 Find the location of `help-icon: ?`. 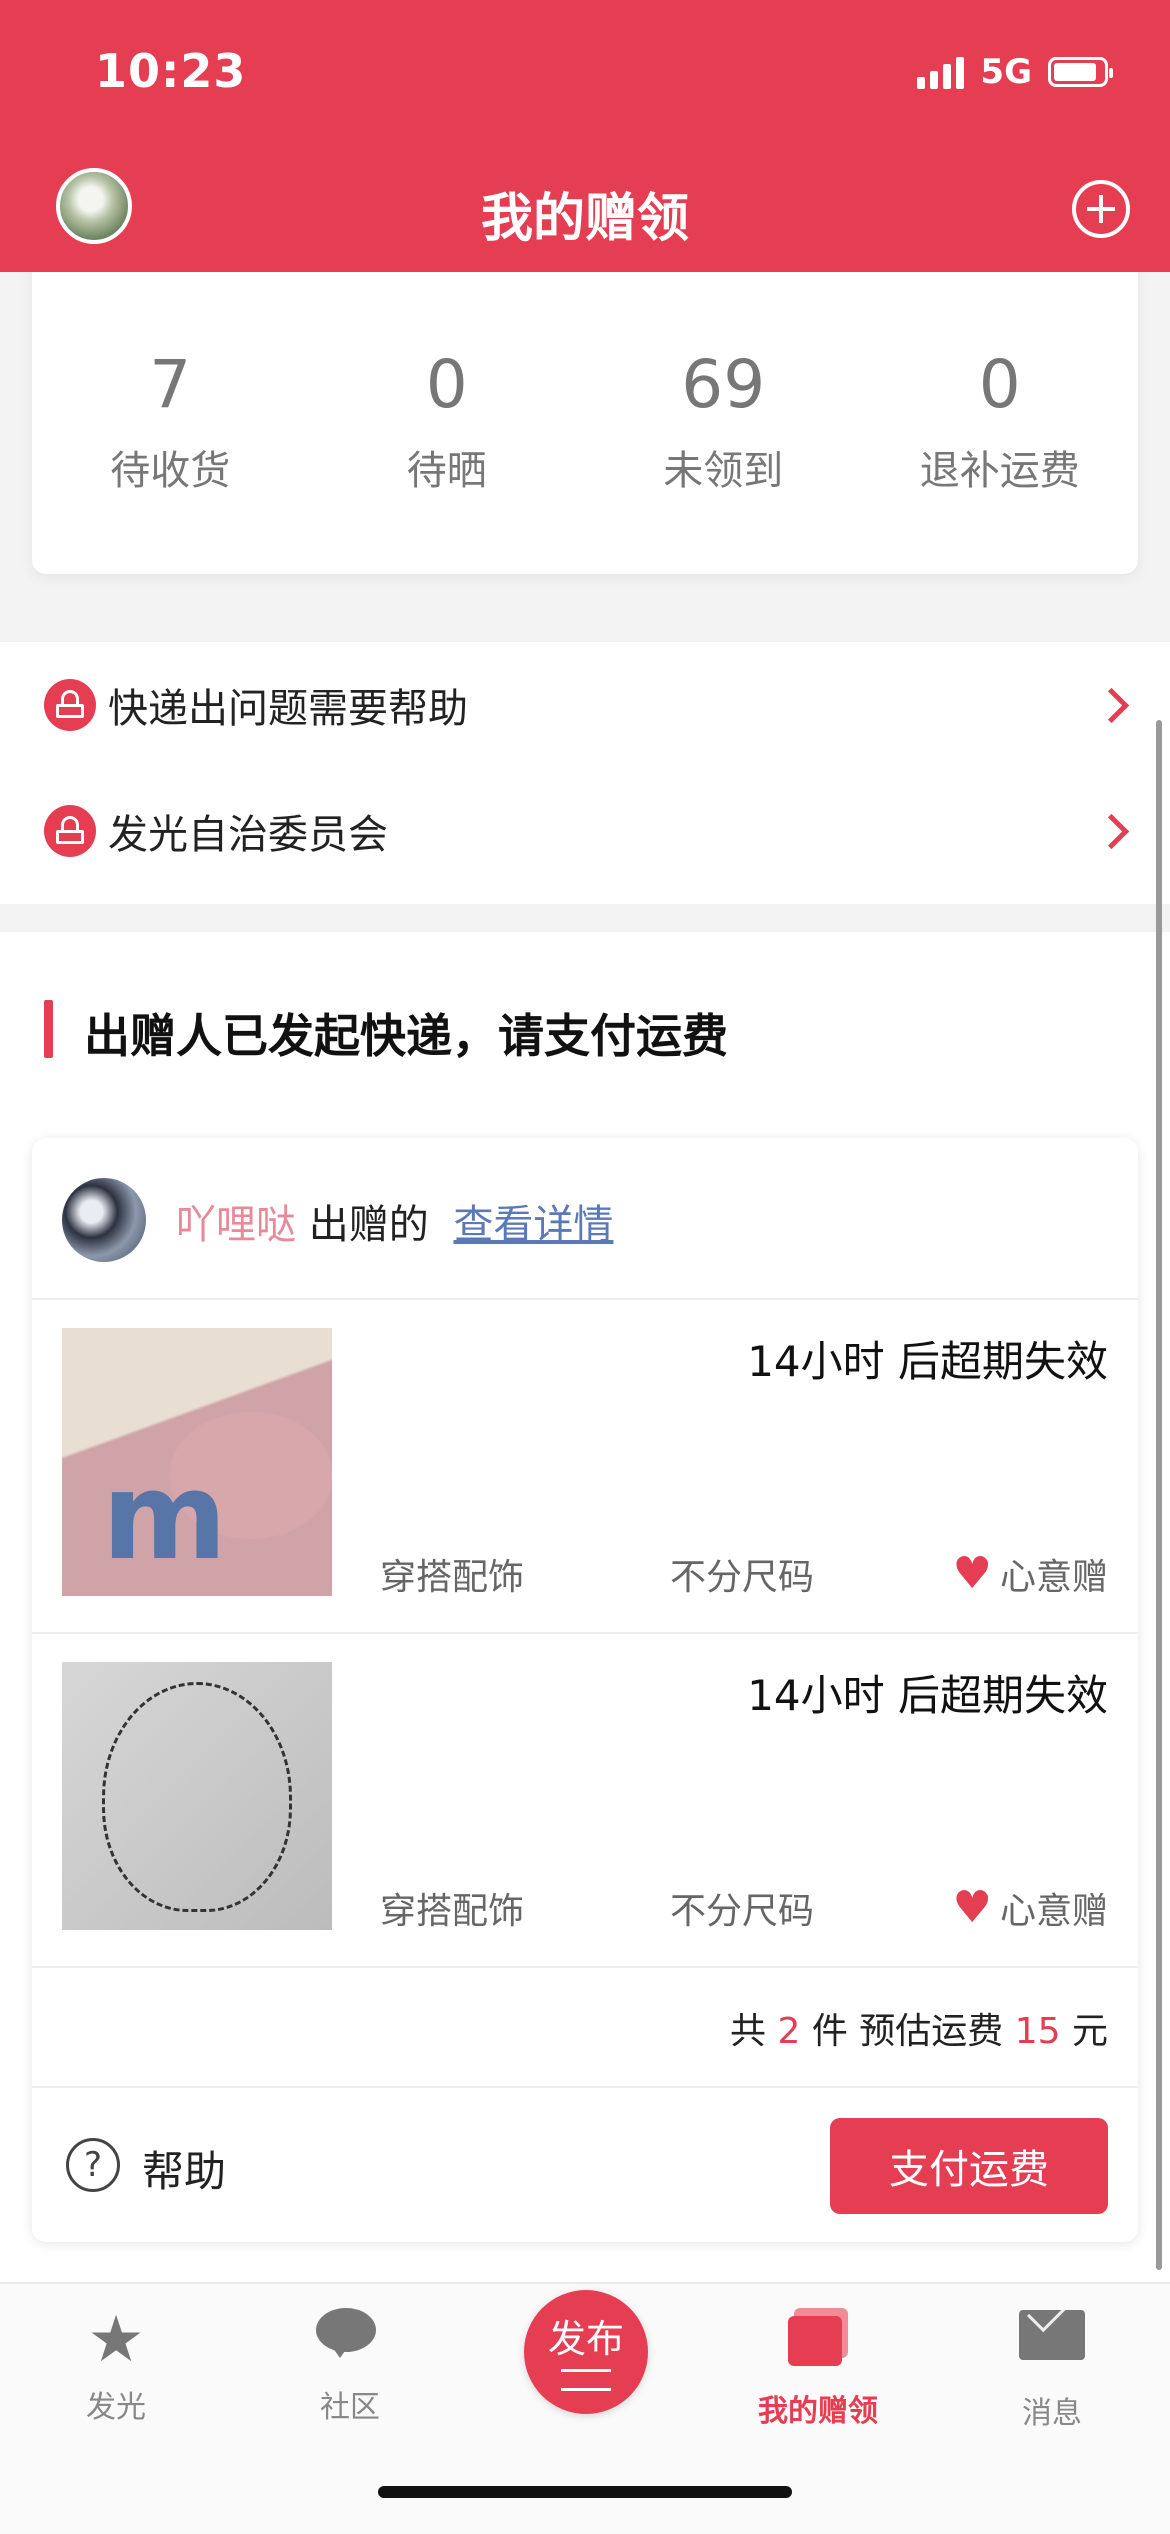

help-icon: ? is located at coordinates (93, 2165).